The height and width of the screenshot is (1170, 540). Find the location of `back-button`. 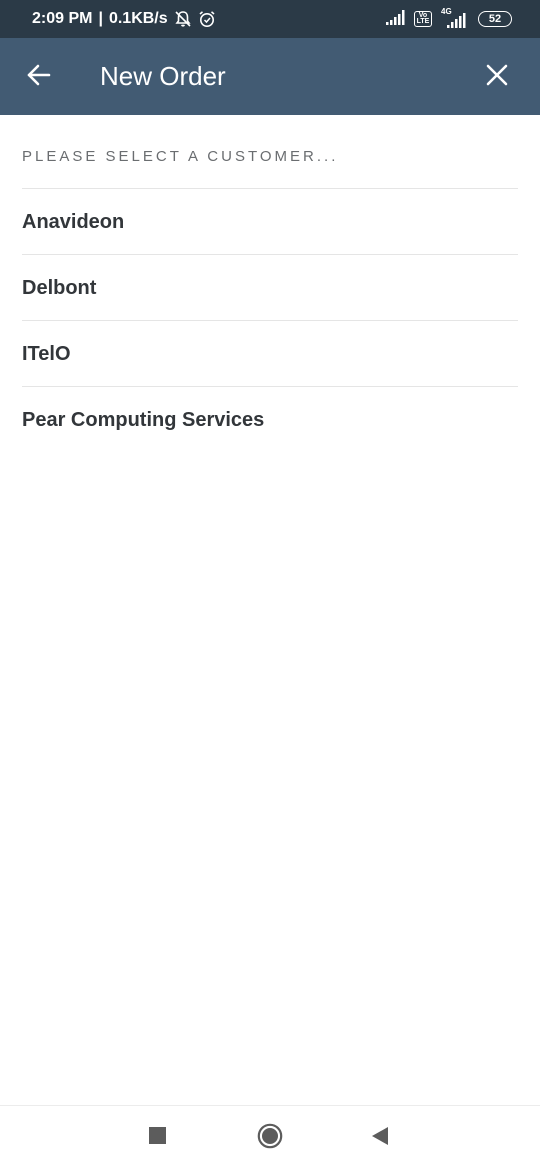

back-button is located at coordinates (39, 77).